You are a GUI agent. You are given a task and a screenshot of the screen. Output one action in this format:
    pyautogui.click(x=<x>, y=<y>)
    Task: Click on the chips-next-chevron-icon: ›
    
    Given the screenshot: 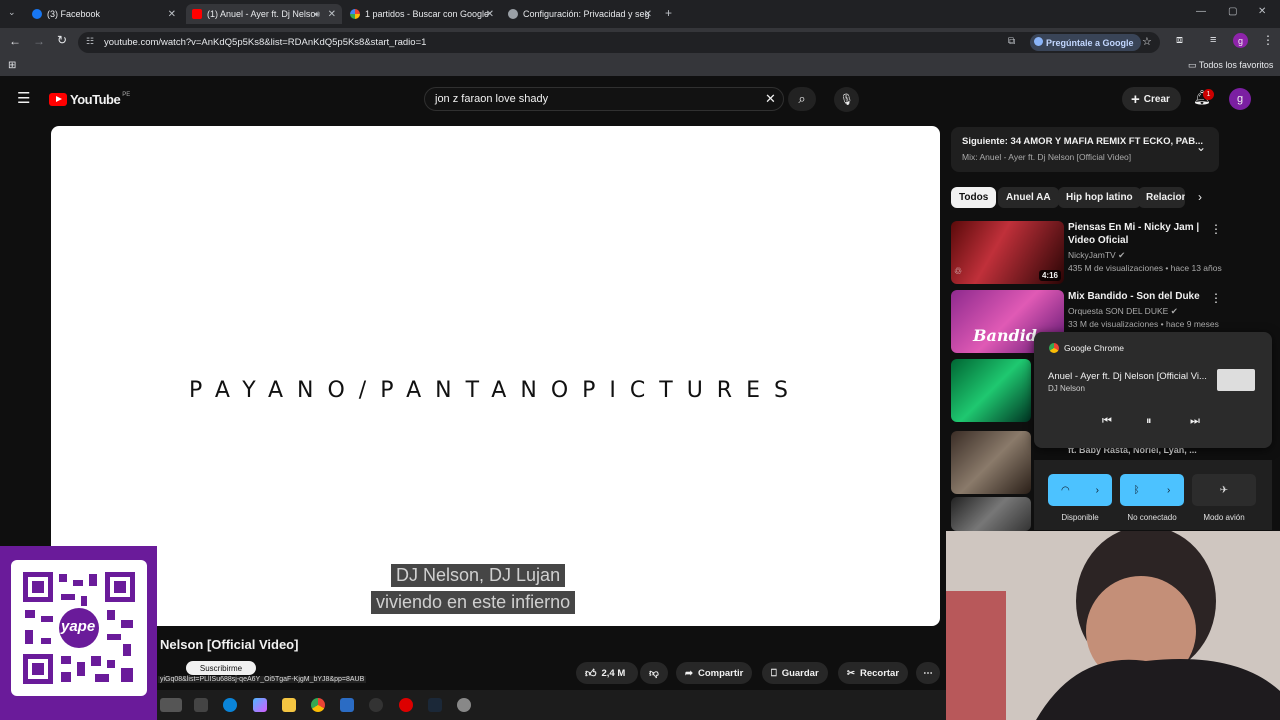 What is the action you would take?
    pyautogui.click(x=1200, y=197)
    